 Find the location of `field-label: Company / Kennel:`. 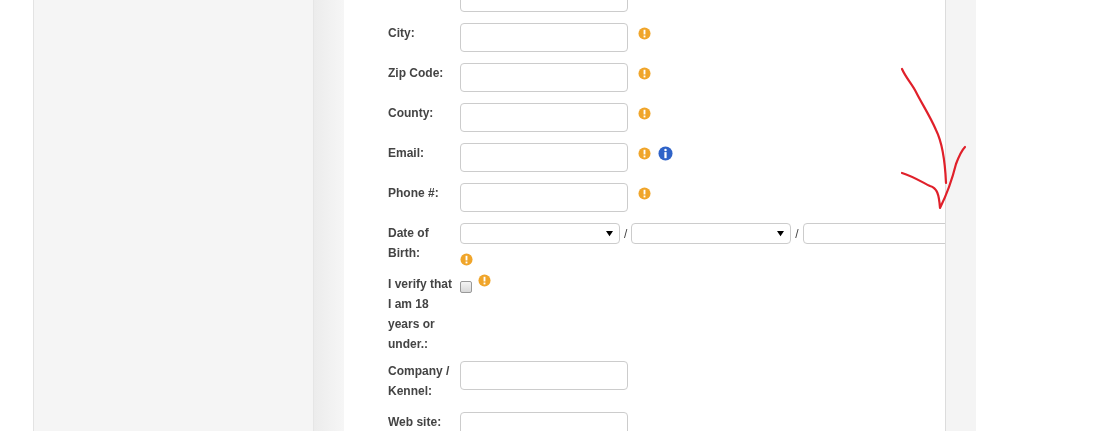

field-label: Company / Kennel: is located at coordinates (419, 381).